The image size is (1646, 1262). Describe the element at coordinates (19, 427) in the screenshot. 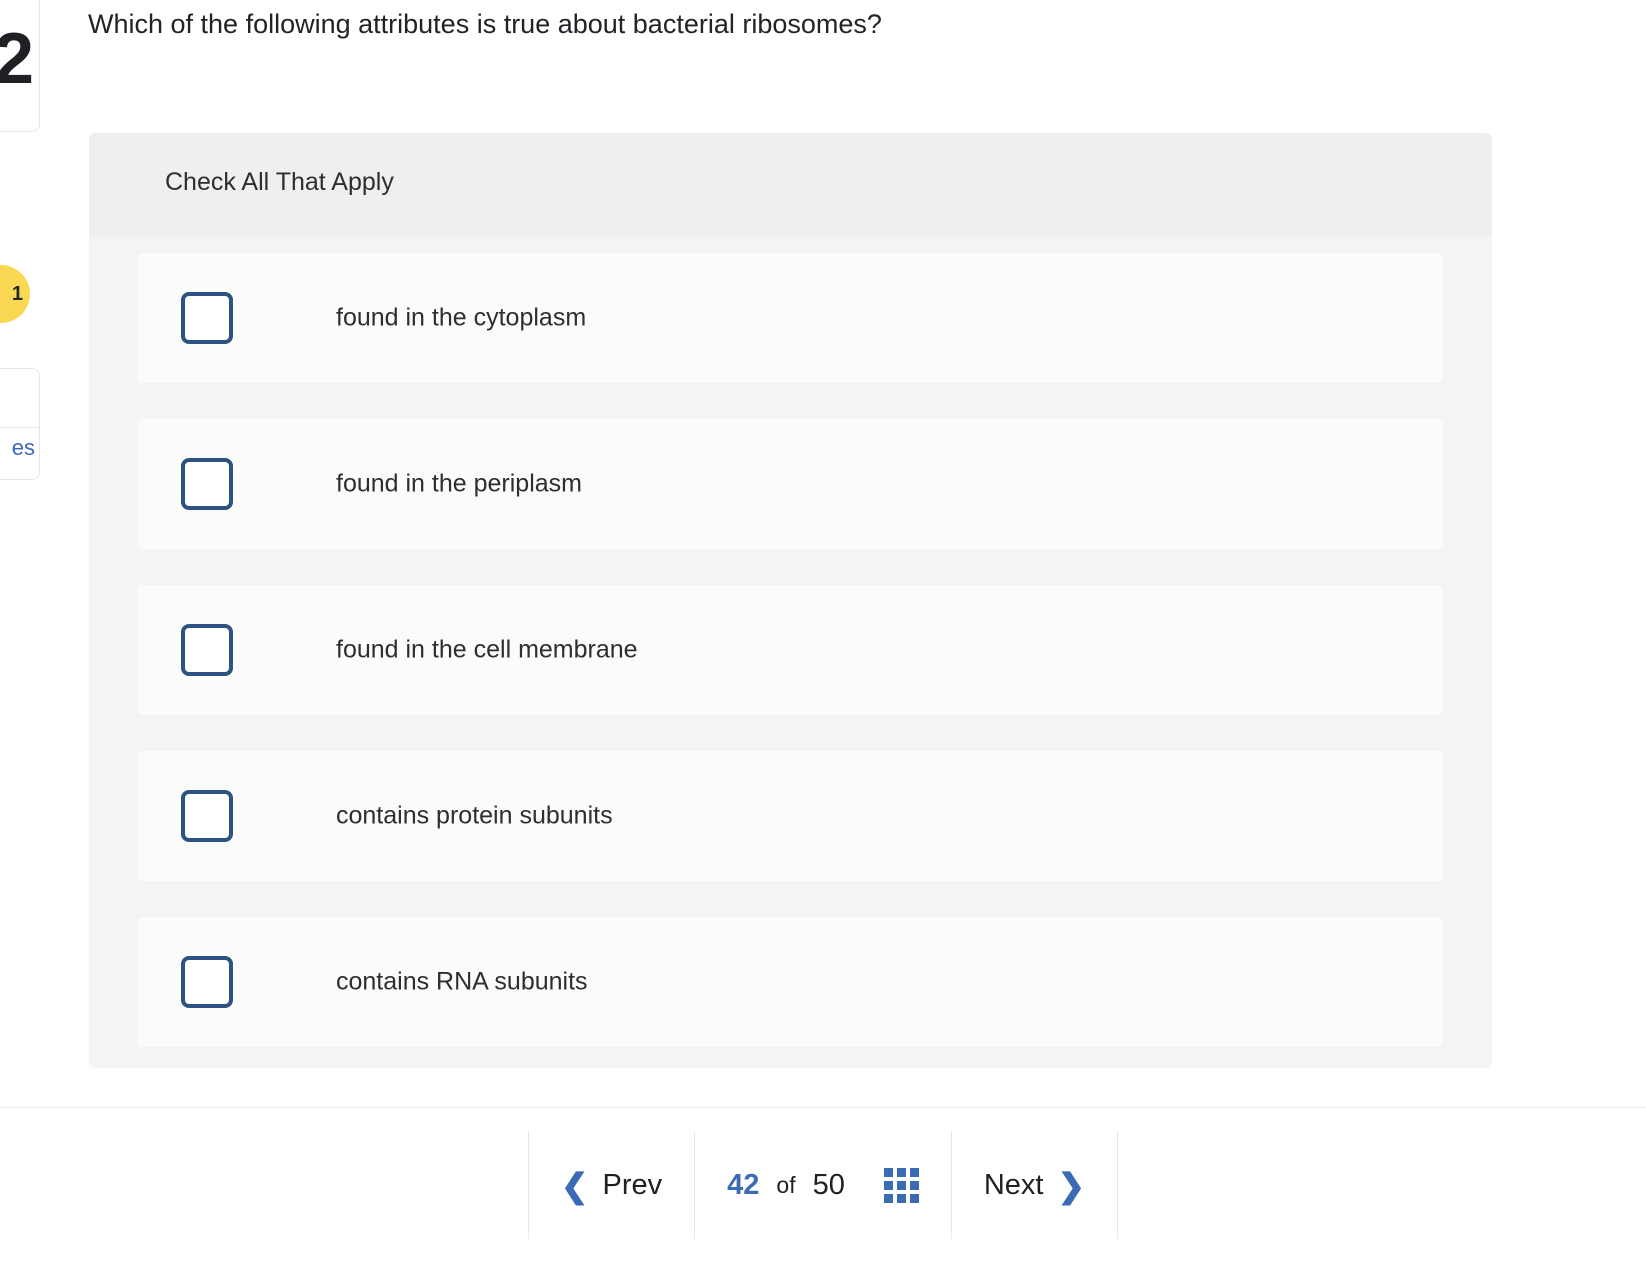

I see `tools-card-divider` at that location.